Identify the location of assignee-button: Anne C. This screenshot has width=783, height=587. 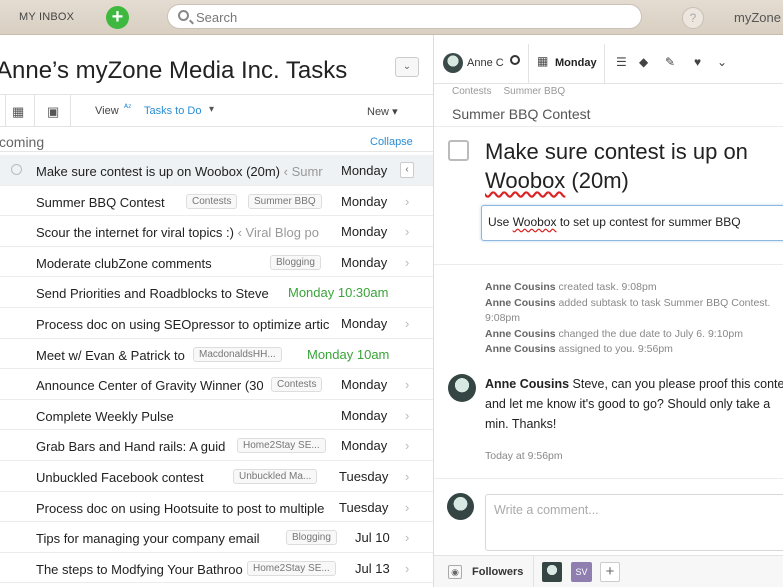
(485, 63).